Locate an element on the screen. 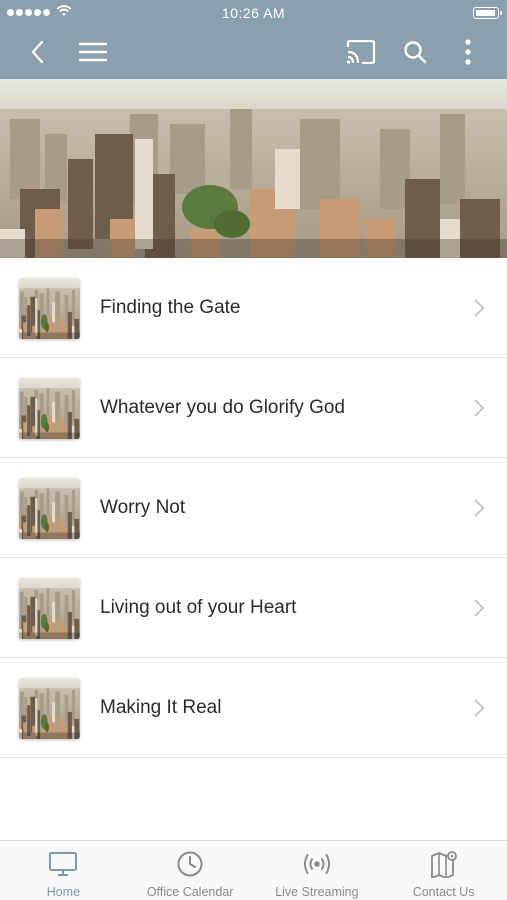 The image size is (507, 900). tab-home: Home is located at coordinates (63, 870).